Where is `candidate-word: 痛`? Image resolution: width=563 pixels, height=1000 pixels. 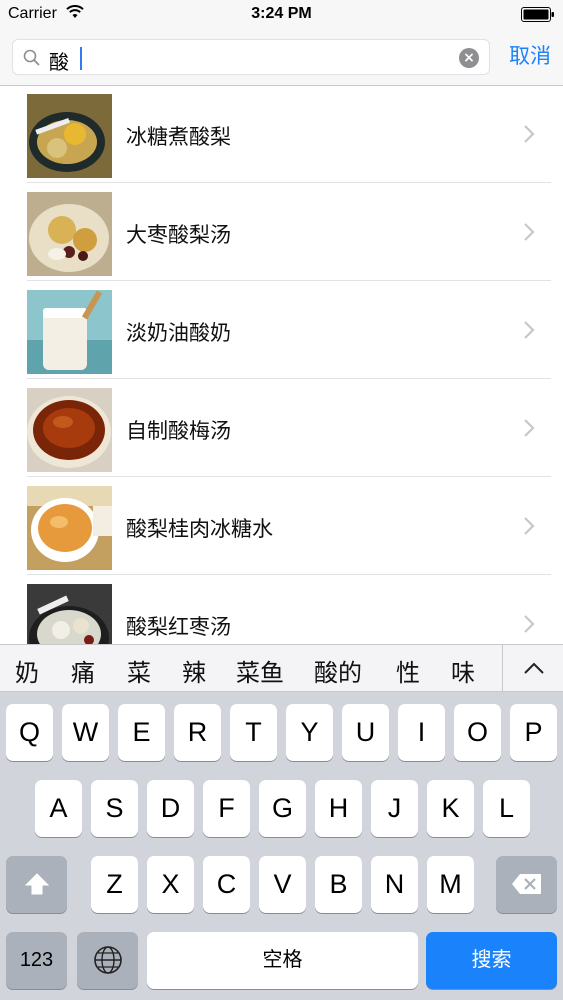
candidate-word: 痛 is located at coordinates (83, 670).